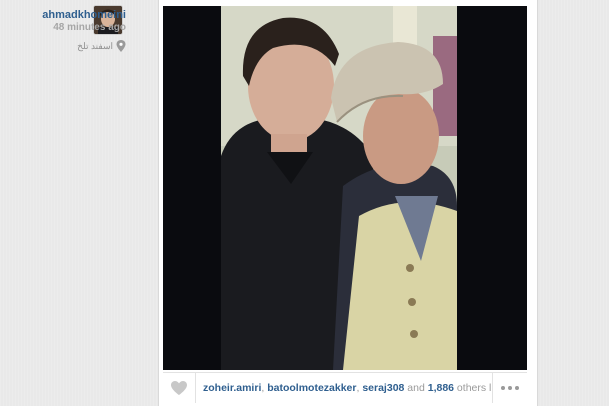  Describe the element at coordinates (84, 15) in the screenshot. I see `username-link: ahmadkhomeini` at that location.